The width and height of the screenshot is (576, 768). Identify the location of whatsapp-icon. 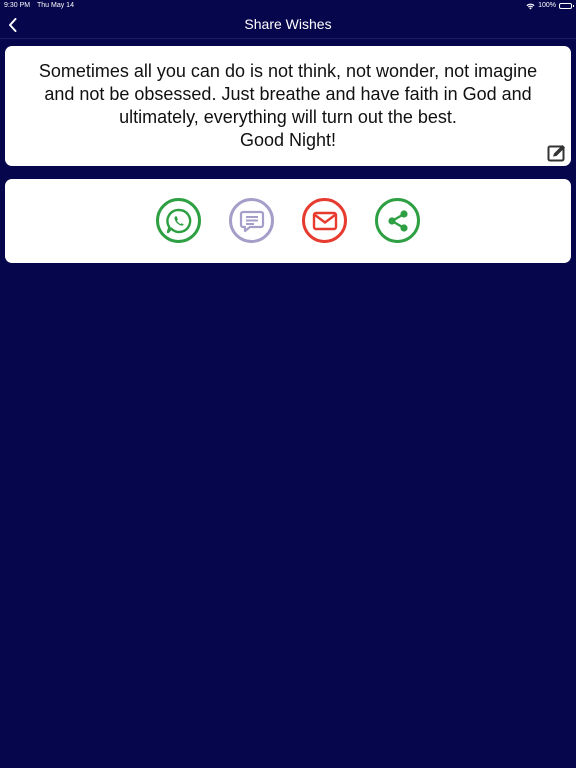
(178, 220).